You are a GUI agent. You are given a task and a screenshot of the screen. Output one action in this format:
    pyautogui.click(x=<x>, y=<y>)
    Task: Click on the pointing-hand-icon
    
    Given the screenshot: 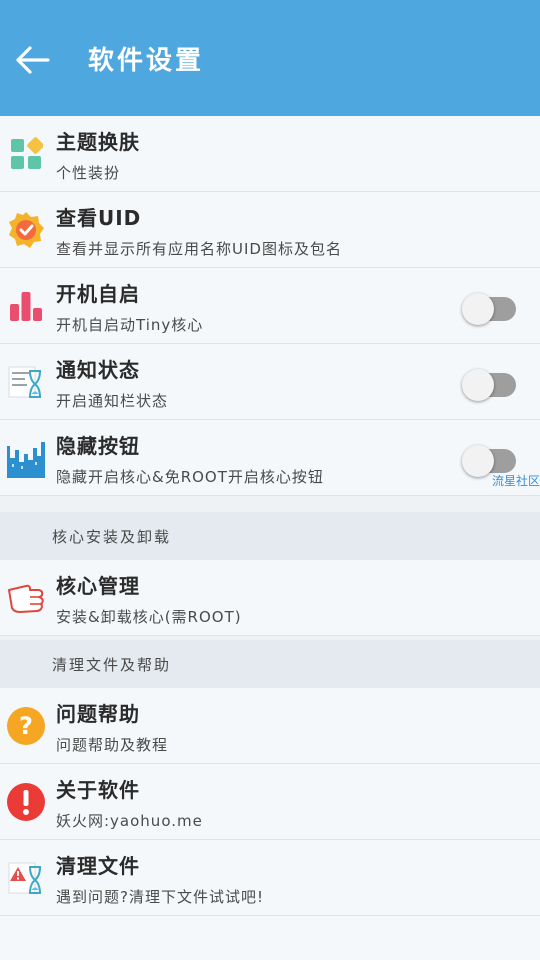 What is the action you would take?
    pyautogui.click(x=26, y=598)
    